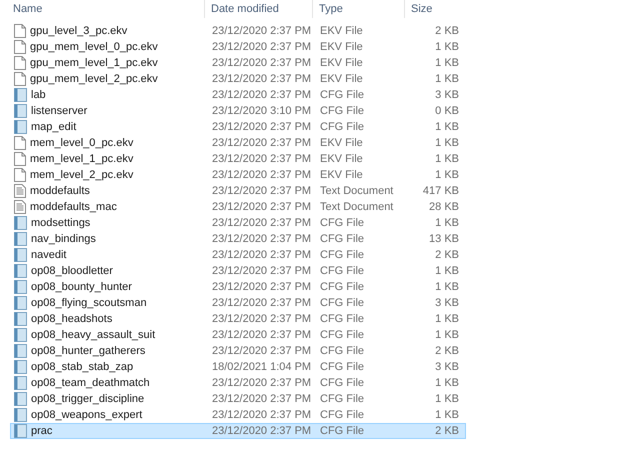 The width and height of the screenshot is (639, 452). What do you see at coordinates (238, 143) in the screenshot?
I see `file-row: mem_level_0_pc.ekv 23/12/2020 2:37 PM EKV File 1 KB` at bounding box center [238, 143].